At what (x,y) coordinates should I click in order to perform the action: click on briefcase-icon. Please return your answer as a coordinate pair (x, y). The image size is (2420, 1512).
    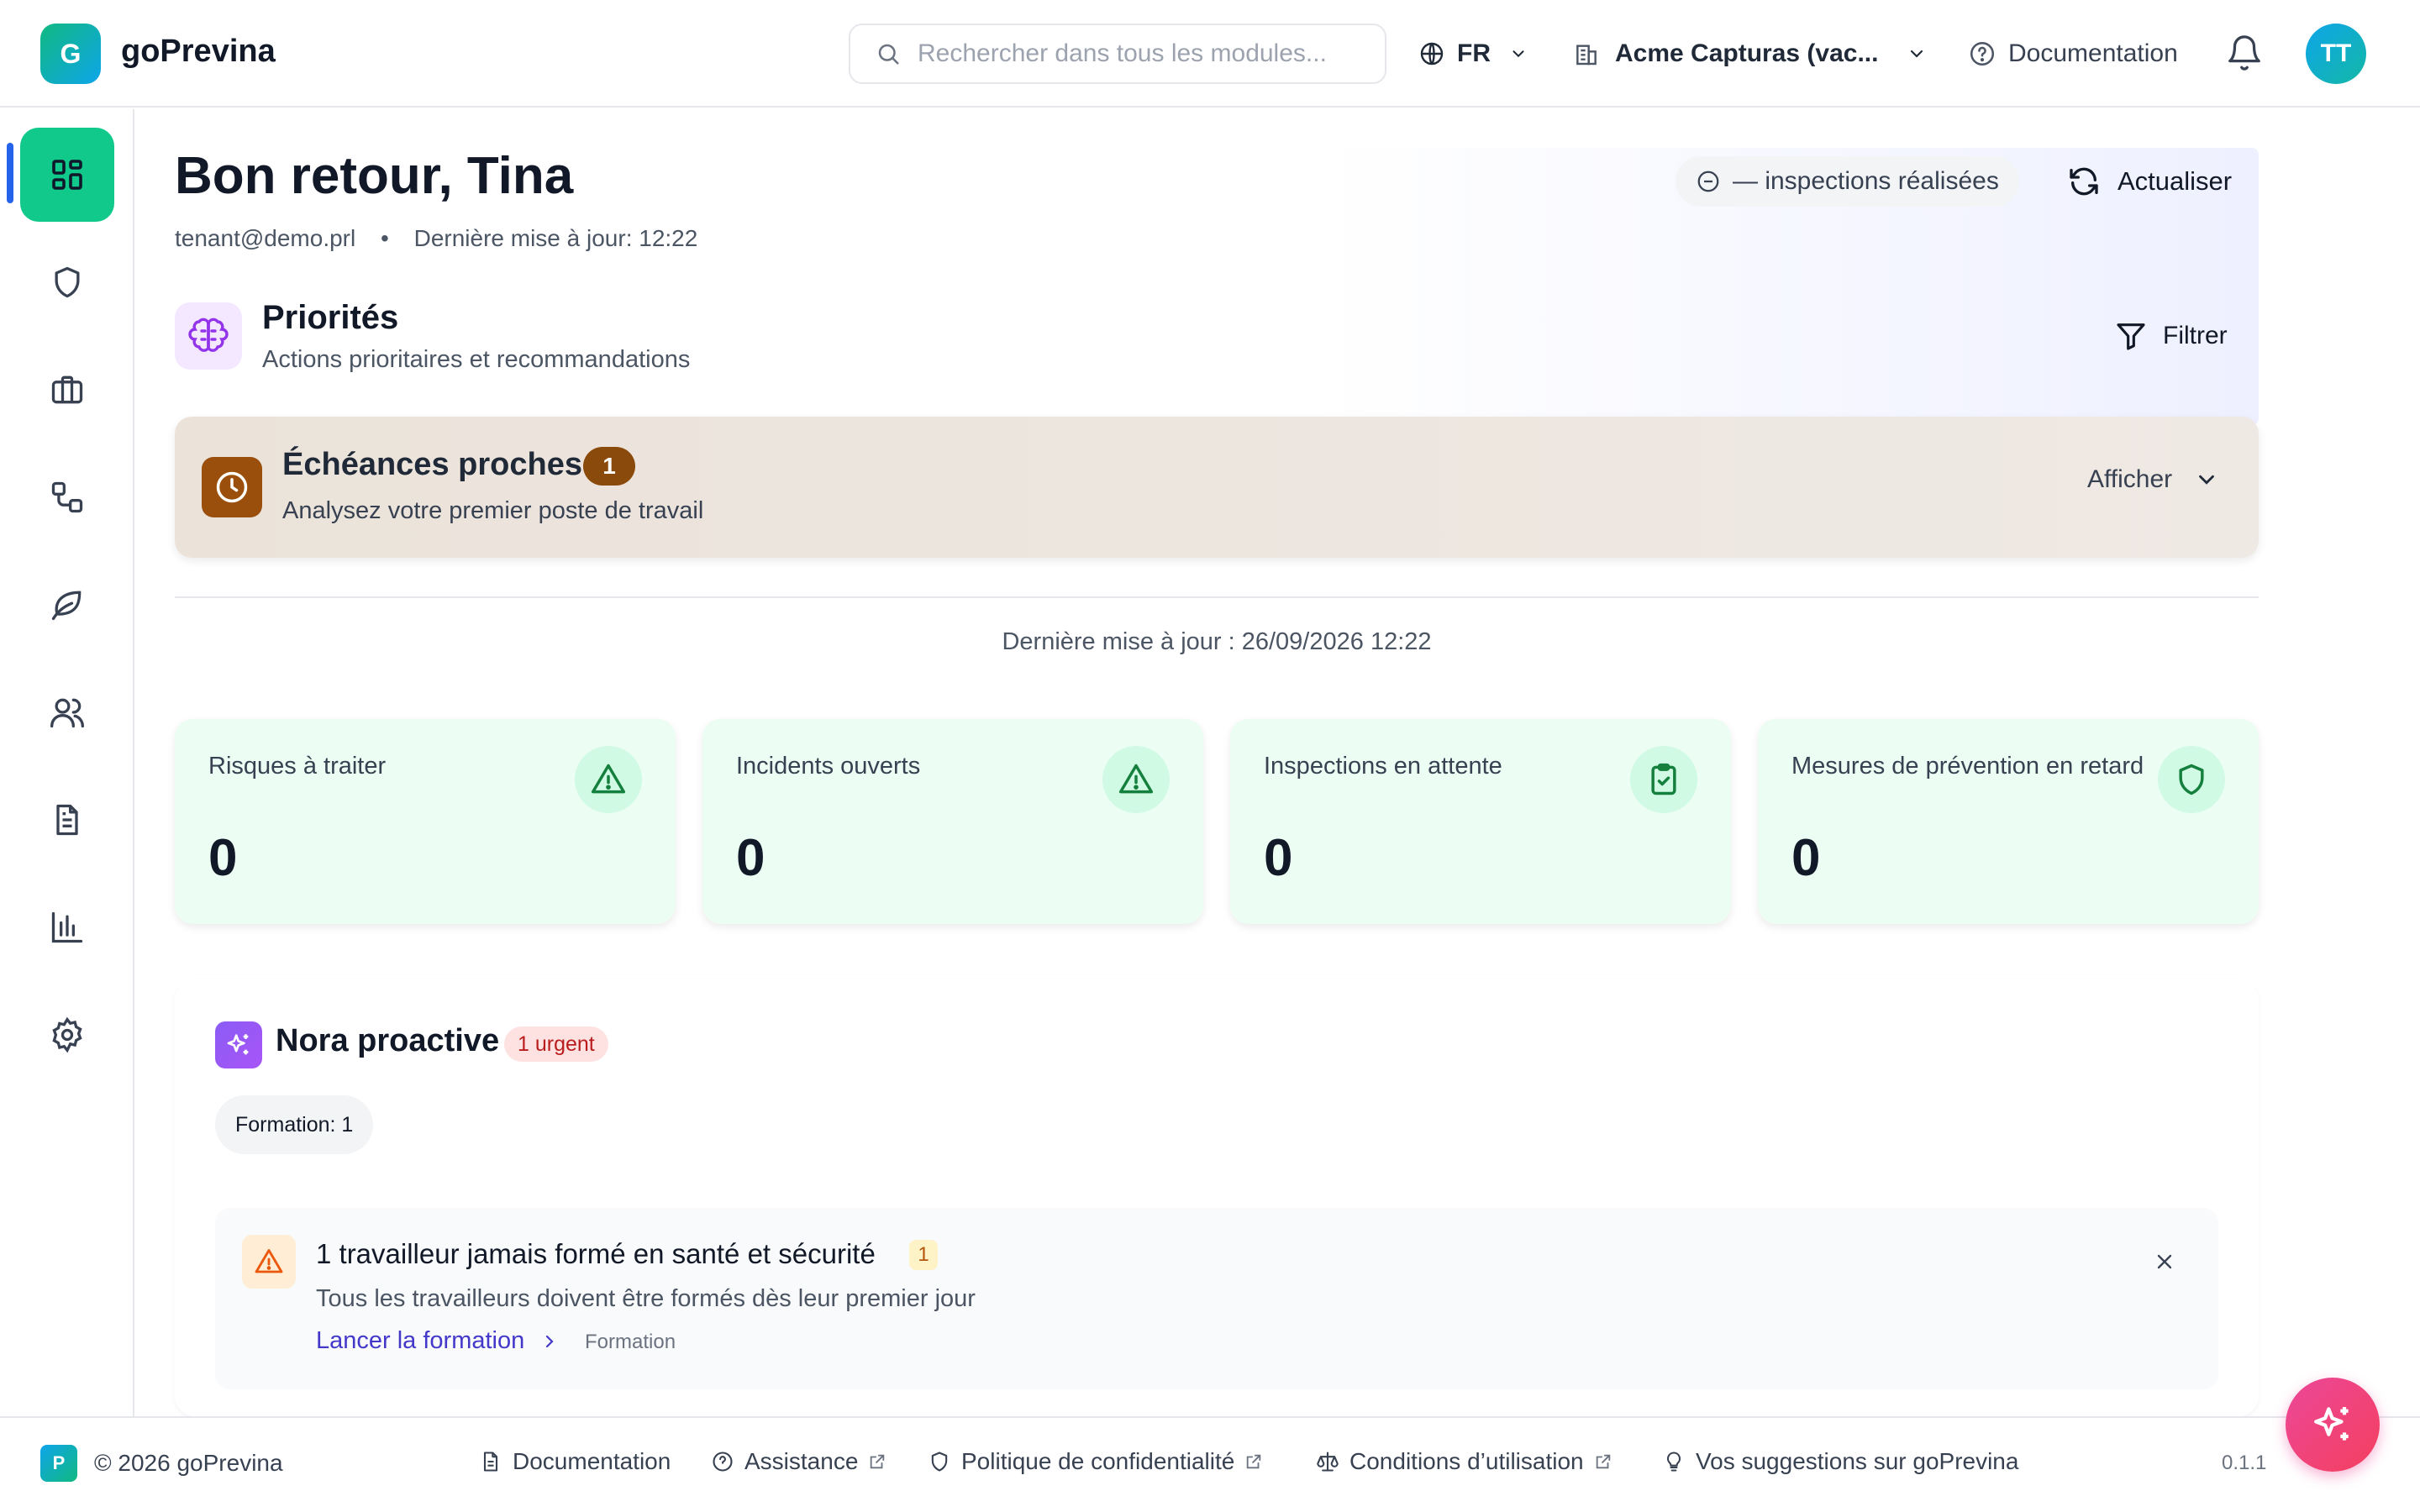
    Looking at the image, I should click on (67, 389).